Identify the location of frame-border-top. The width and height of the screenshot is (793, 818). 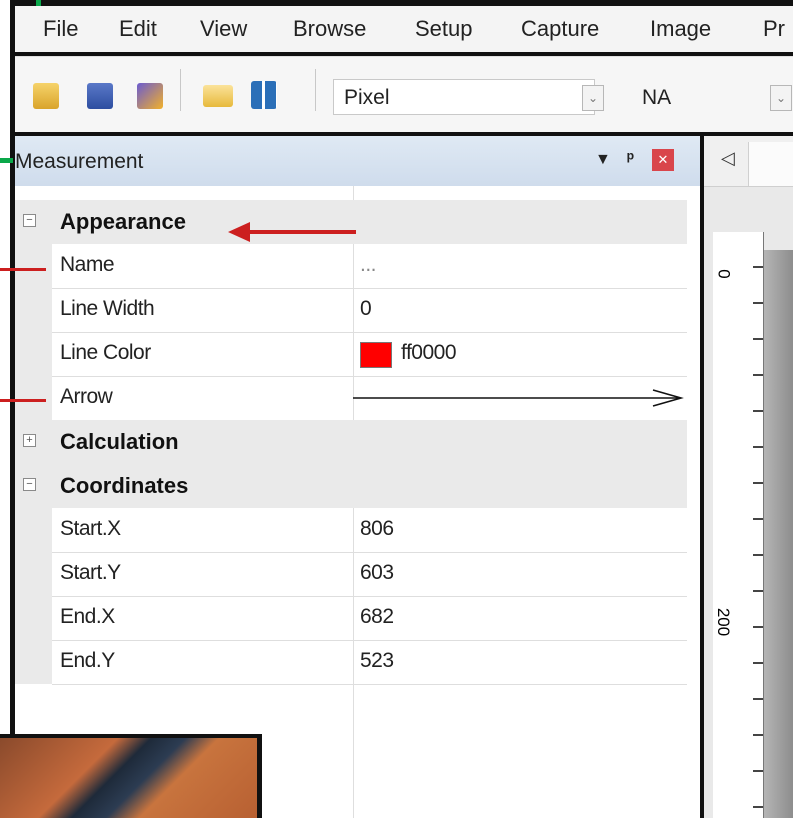
(401, 3).